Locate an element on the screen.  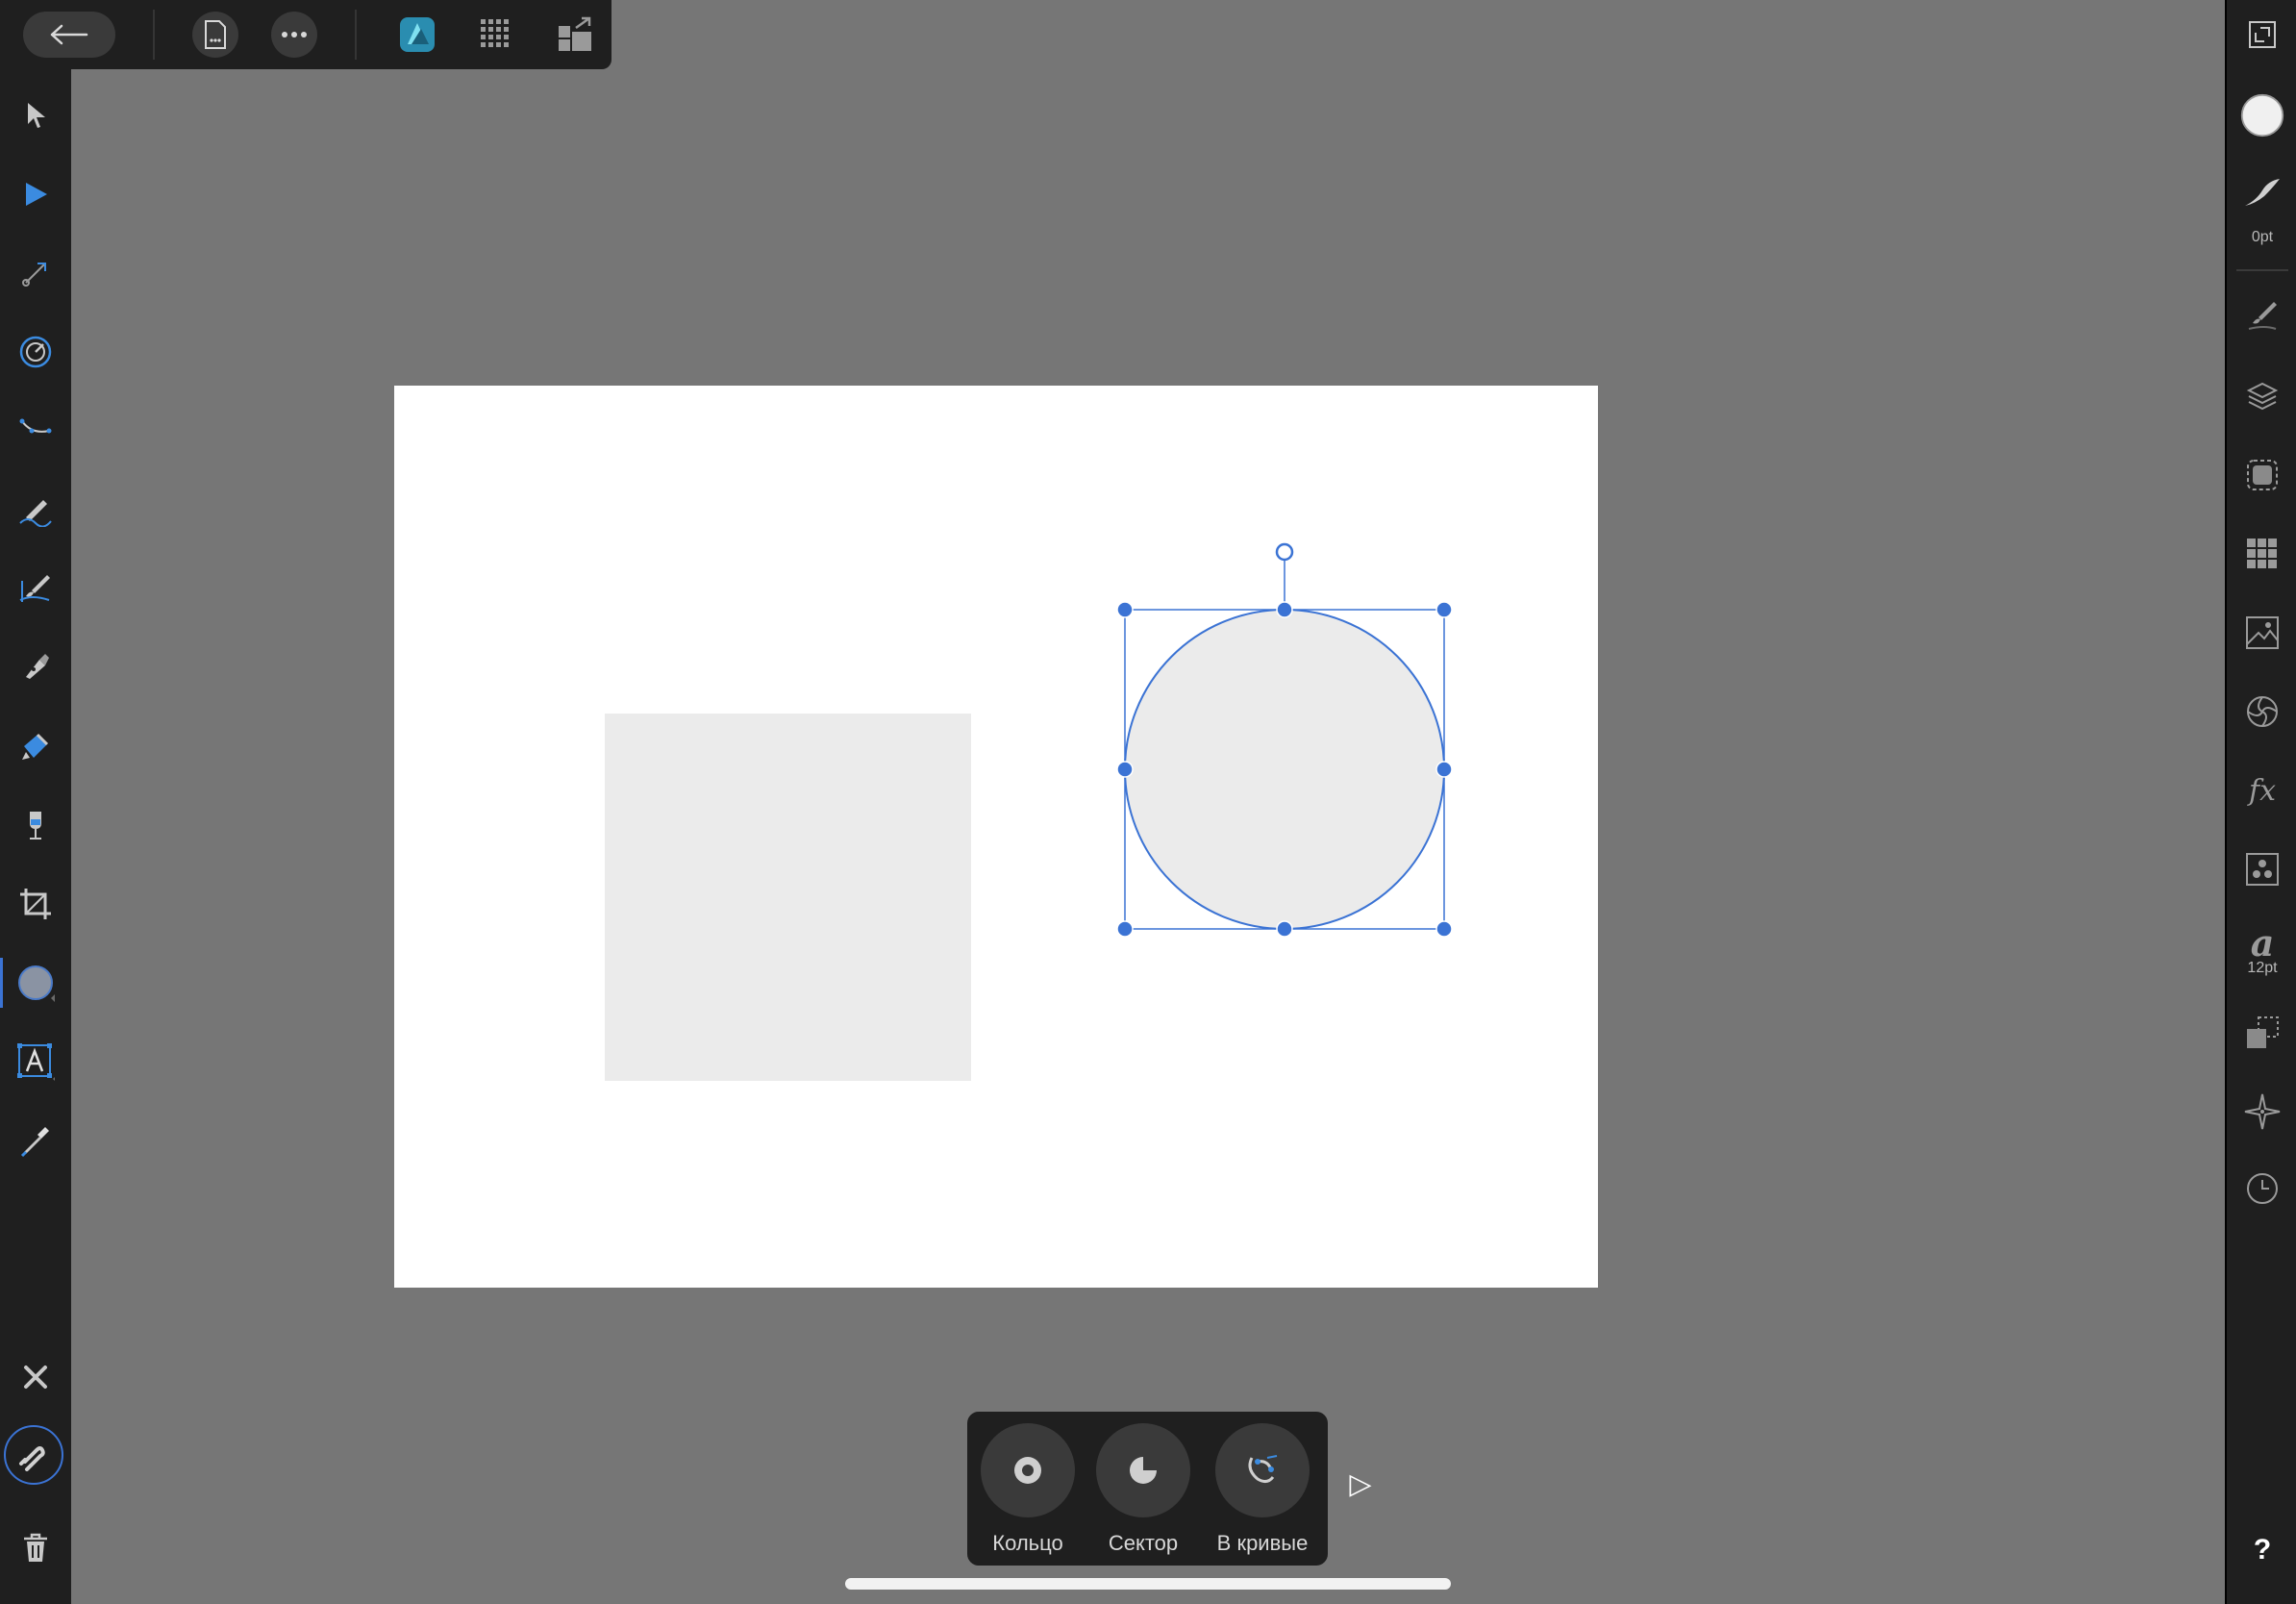
transparency-tool is located at coordinates (35, 746).